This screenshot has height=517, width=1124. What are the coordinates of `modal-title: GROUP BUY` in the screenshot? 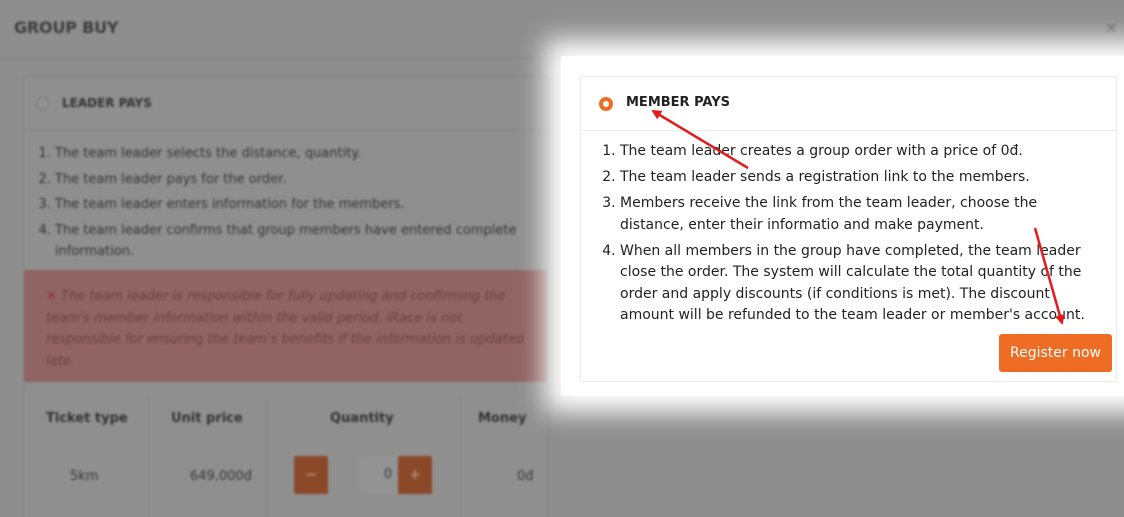 It's located at (66, 27).